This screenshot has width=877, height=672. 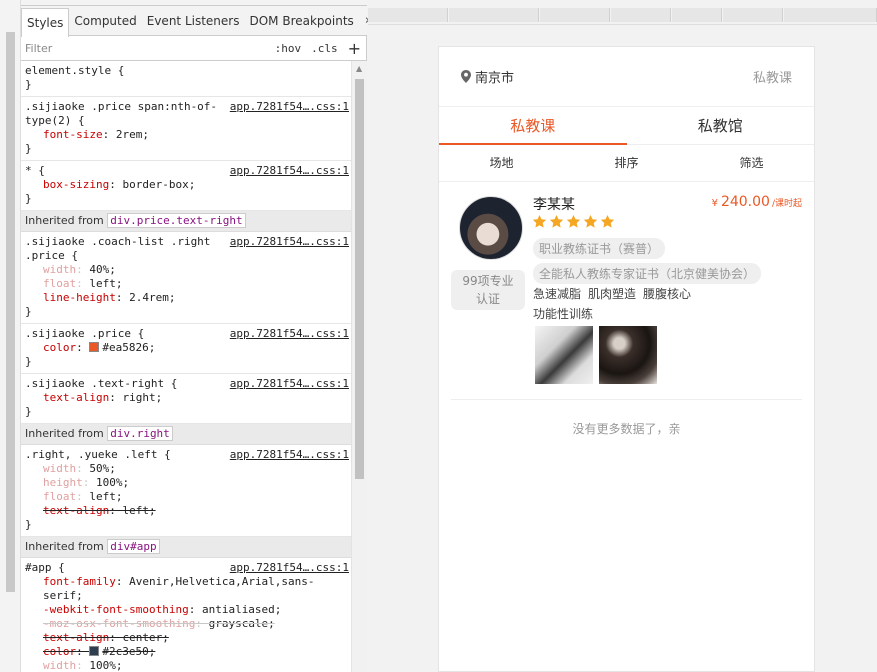 What do you see at coordinates (158, 184) in the screenshot?
I see `property-value: border-box;` at bounding box center [158, 184].